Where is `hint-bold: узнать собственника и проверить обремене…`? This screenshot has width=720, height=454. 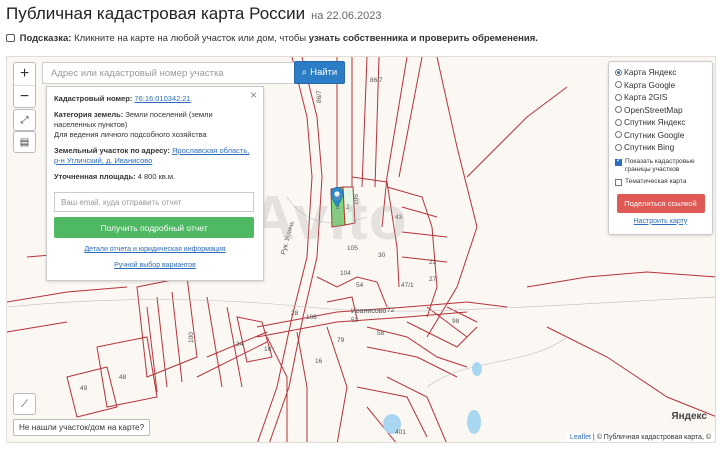
hint-bold: узнать собственника и проверить обремене… is located at coordinates (423, 38).